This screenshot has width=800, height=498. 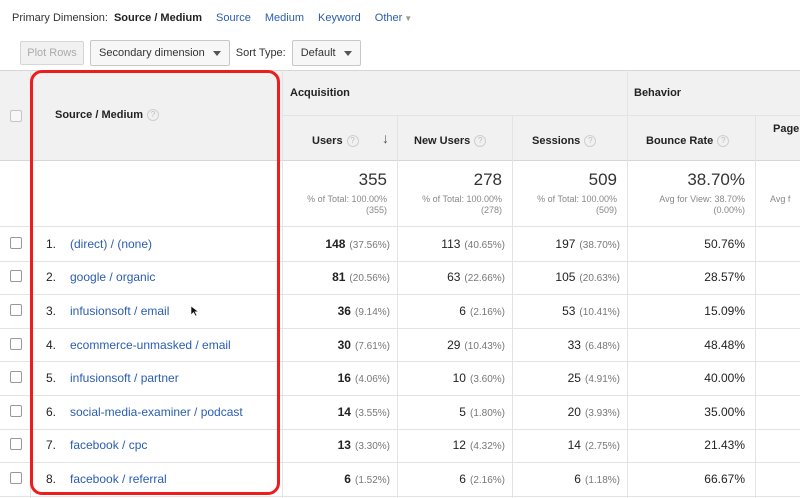 What do you see at coordinates (118, 479) in the screenshot?
I see `source-medium-link: facebook / referral` at bounding box center [118, 479].